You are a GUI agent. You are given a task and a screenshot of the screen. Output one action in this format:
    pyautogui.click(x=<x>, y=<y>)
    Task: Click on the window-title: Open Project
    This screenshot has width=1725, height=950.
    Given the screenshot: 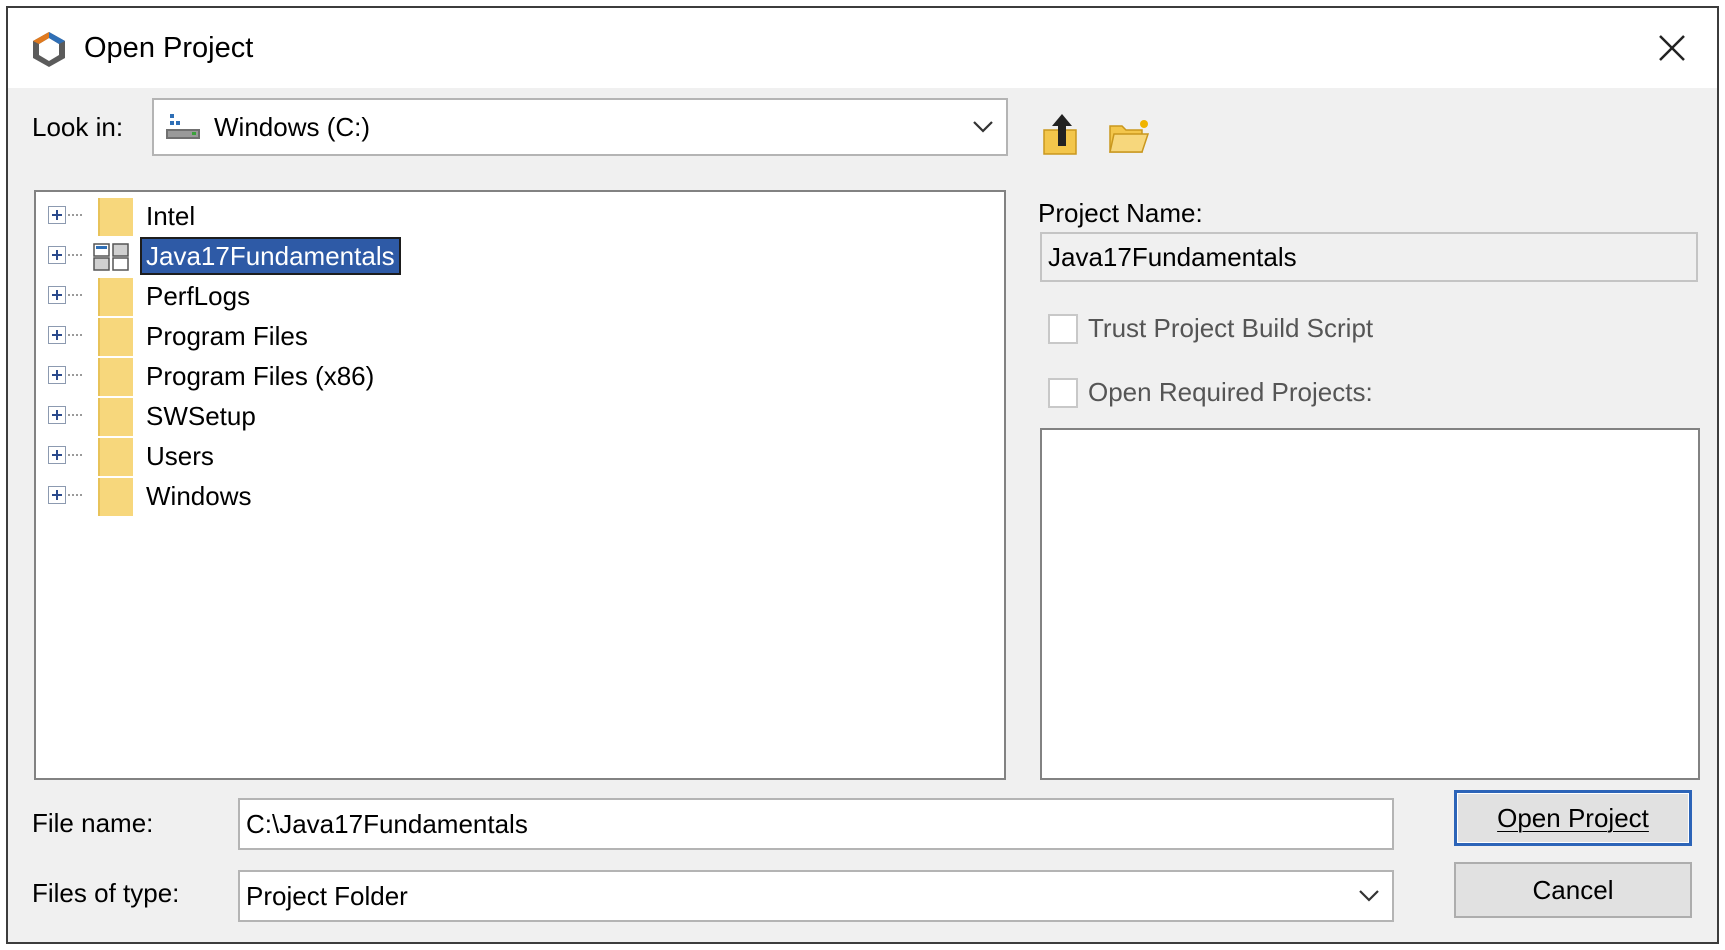 What is the action you would take?
    pyautogui.click(x=169, y=48)
    